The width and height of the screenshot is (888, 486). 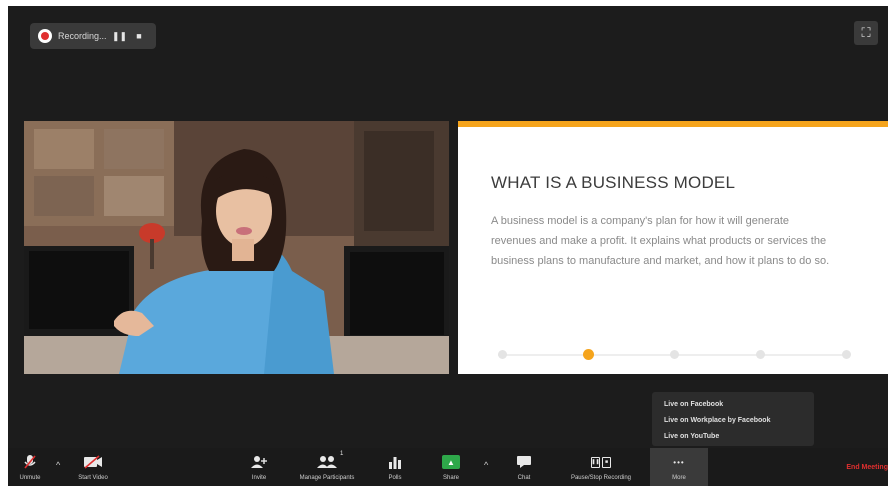 I want to click on chat-button: Chat, so click(x=524, y=467).